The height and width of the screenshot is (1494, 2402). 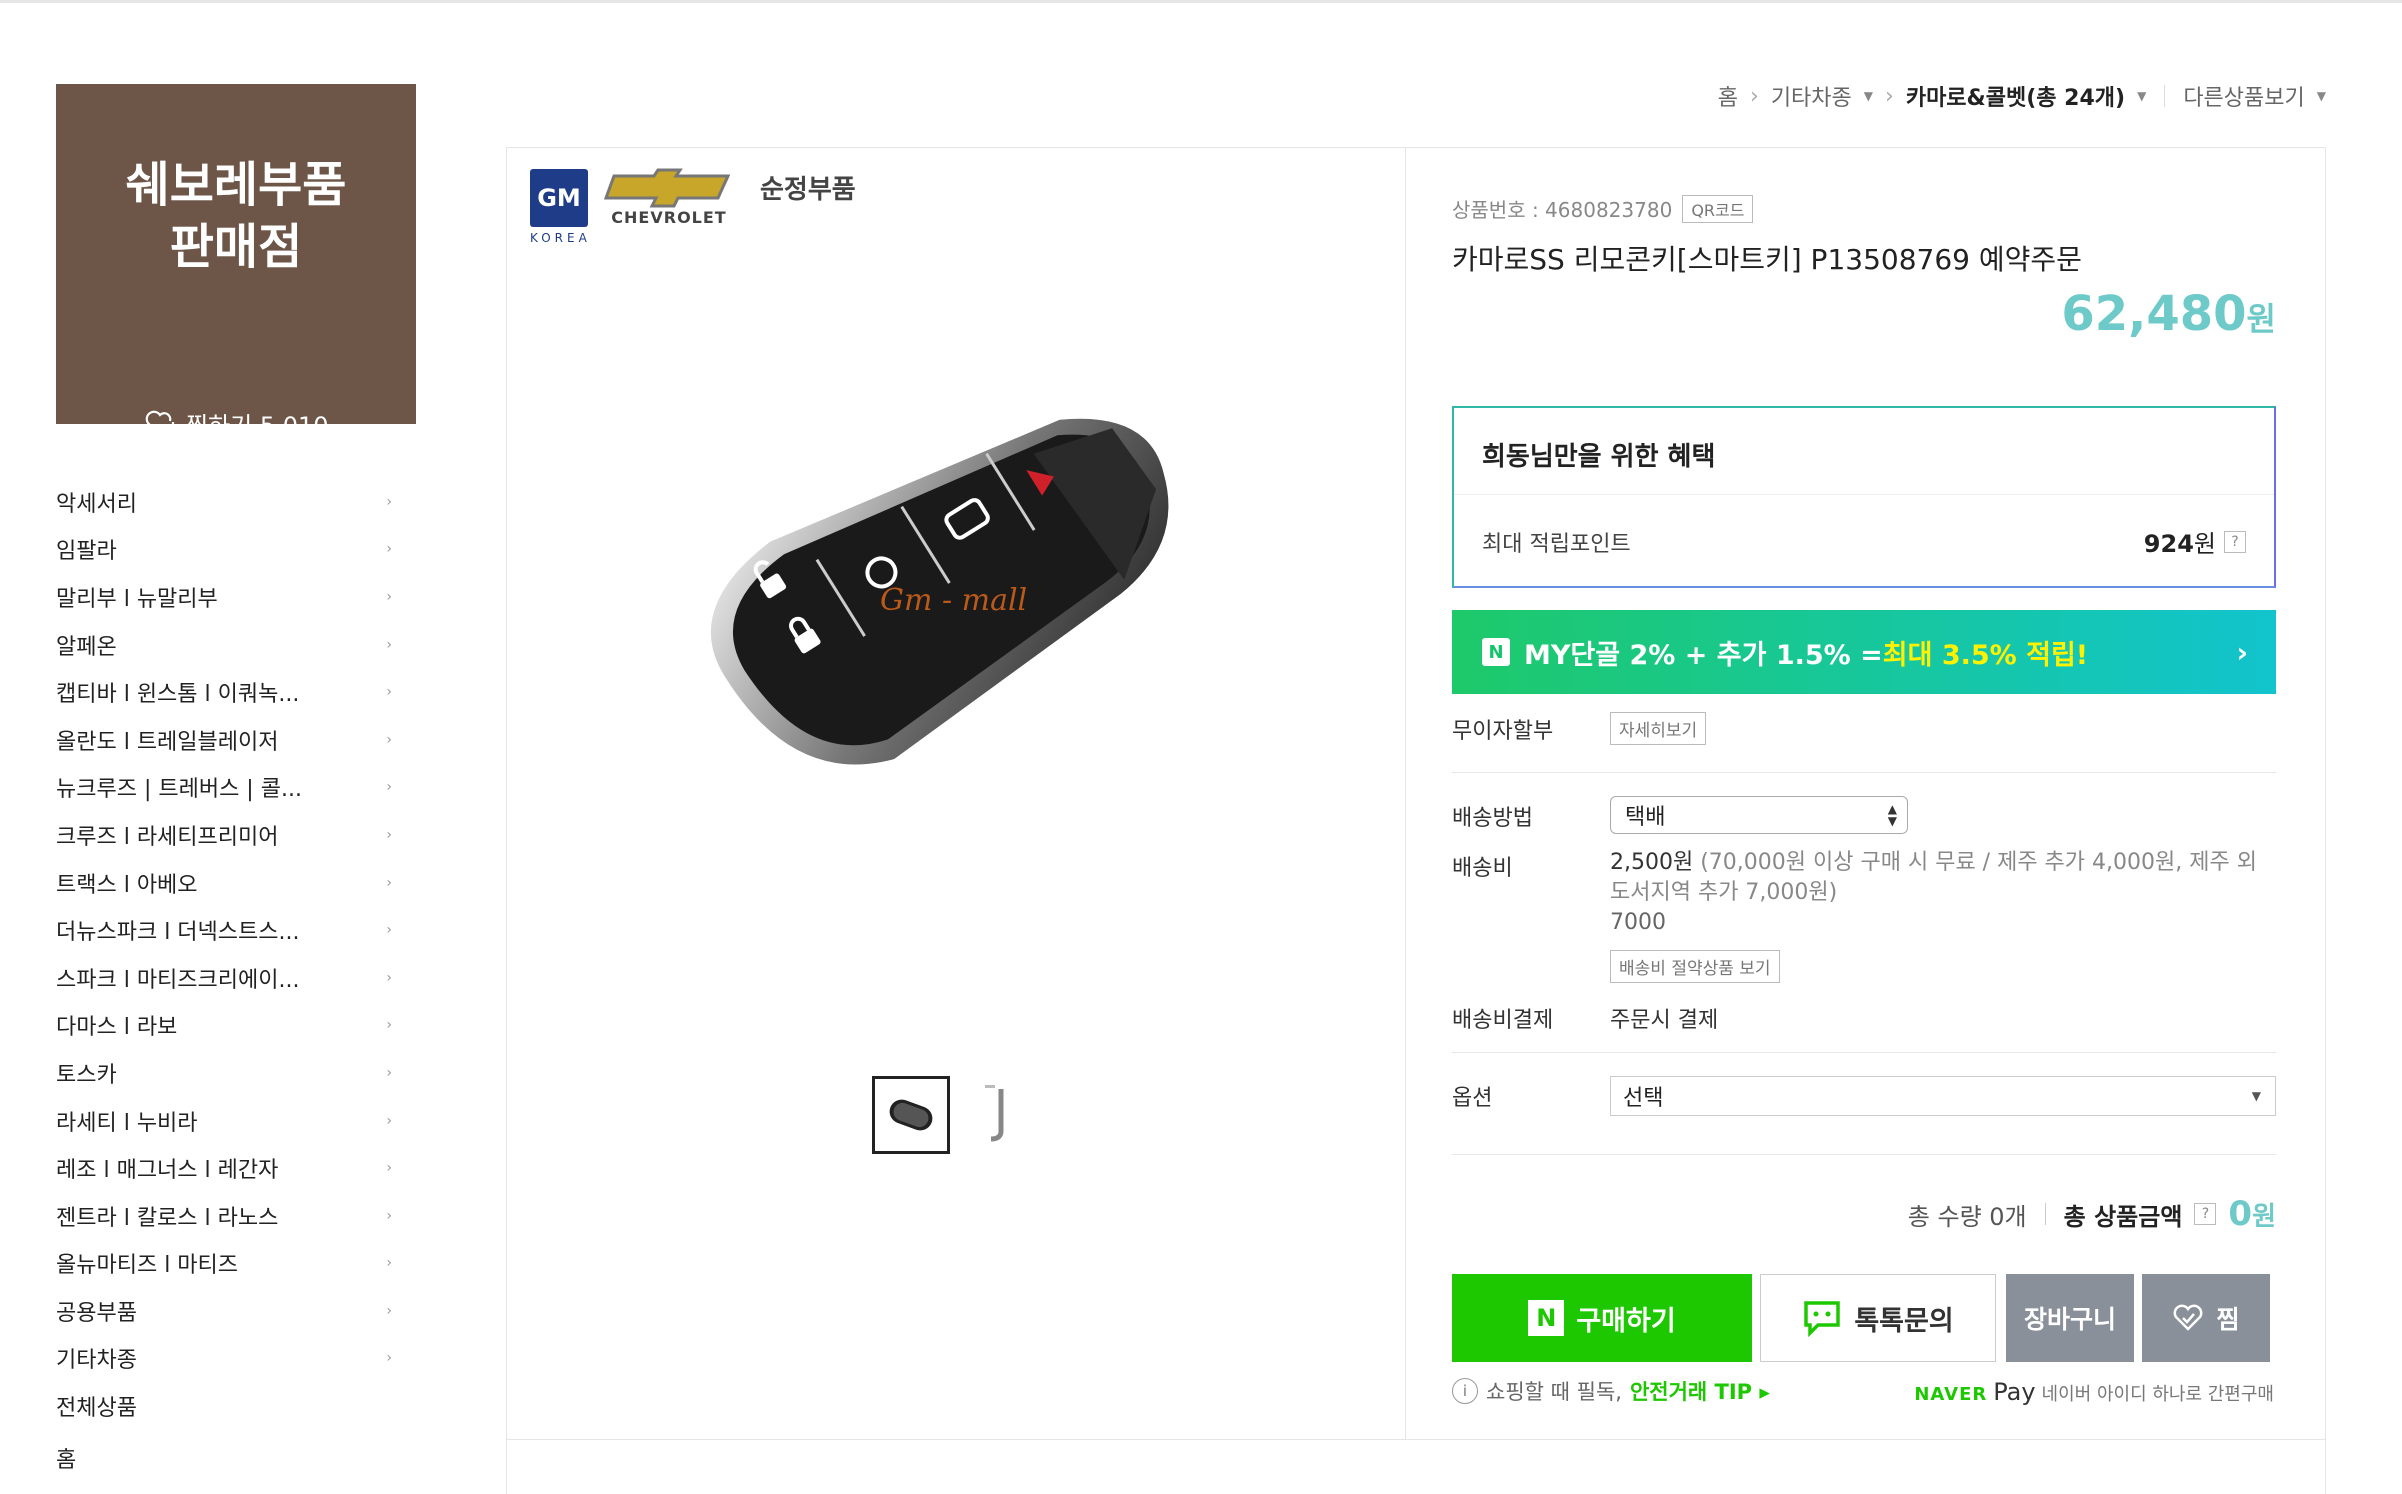 I want to click on category-item: 공용부품 ›, so click(x=231, y=1311).